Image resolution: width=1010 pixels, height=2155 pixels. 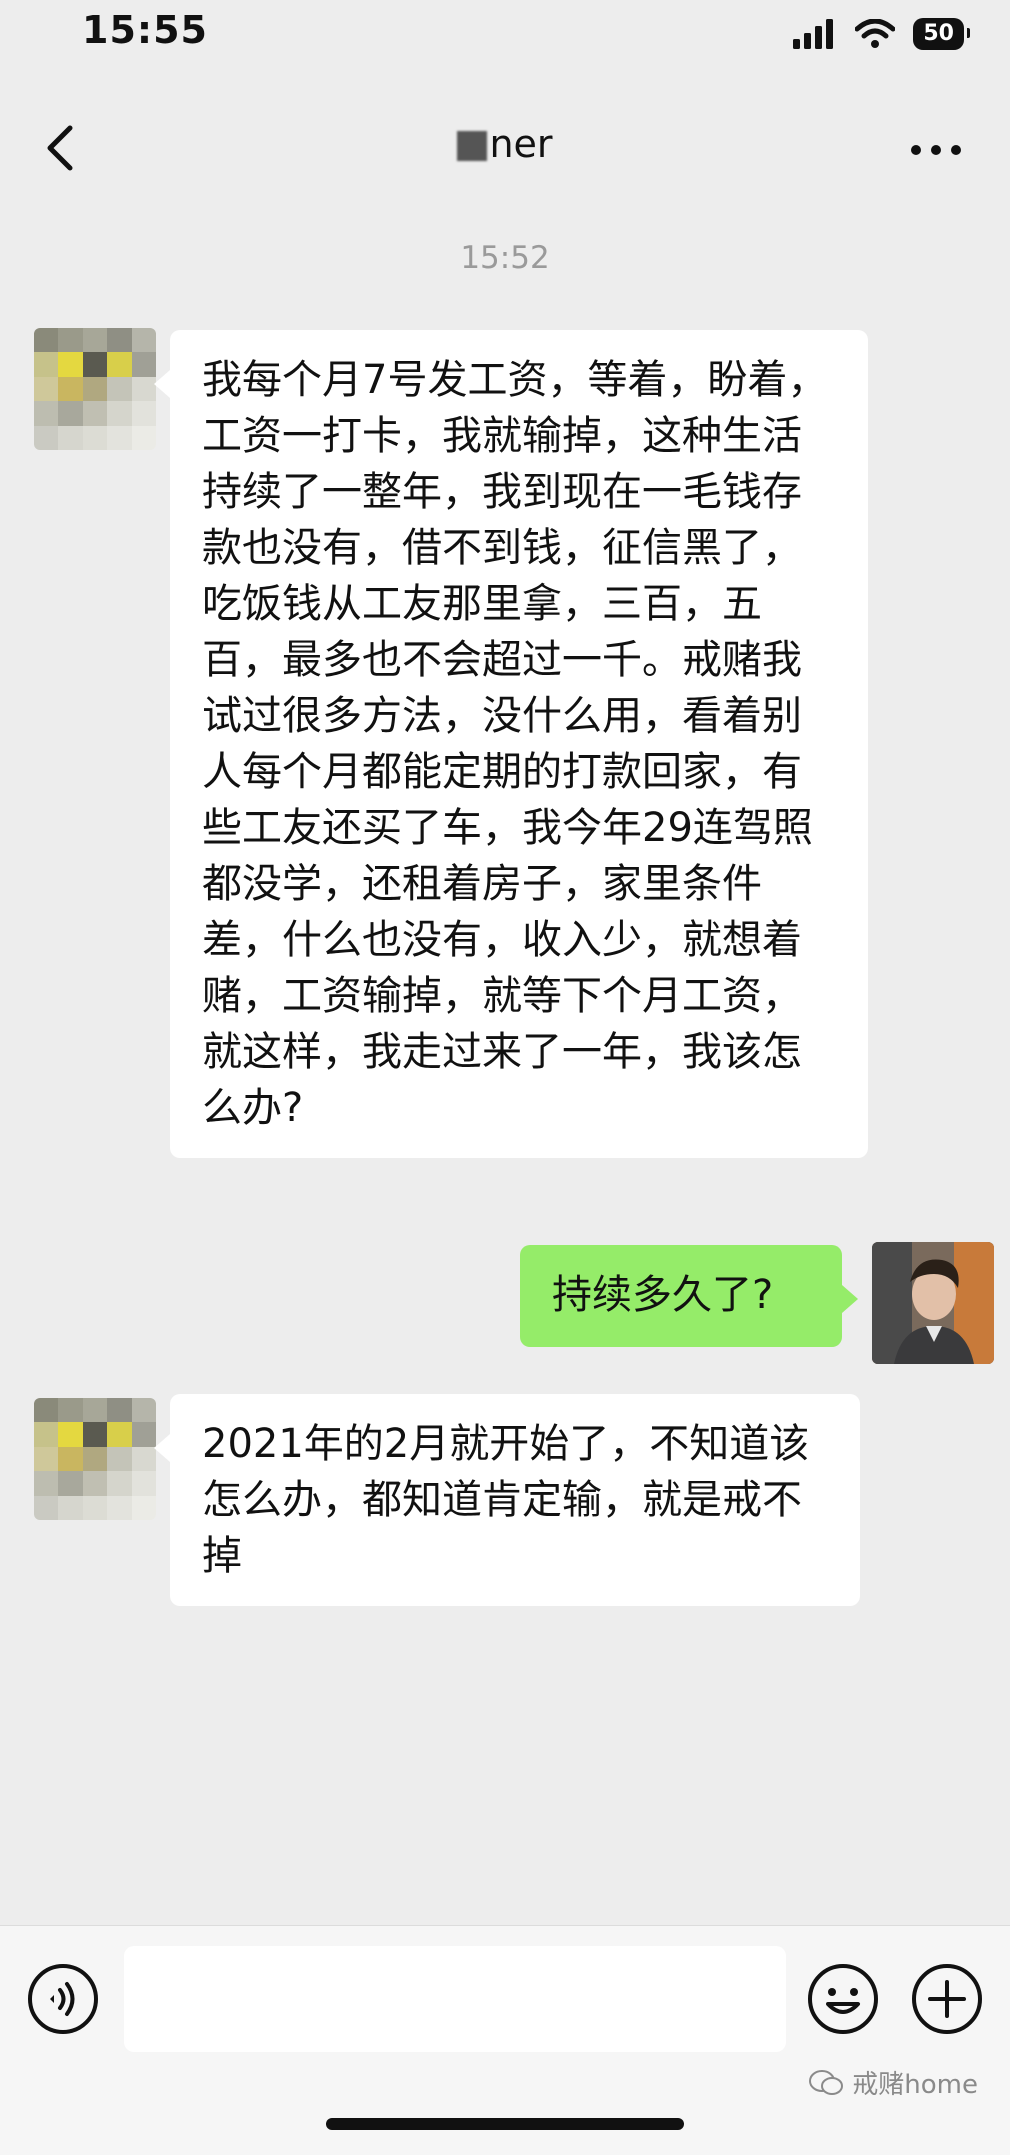 I want to click on status-bar: 15:55 50, so click(x=505, y=35).